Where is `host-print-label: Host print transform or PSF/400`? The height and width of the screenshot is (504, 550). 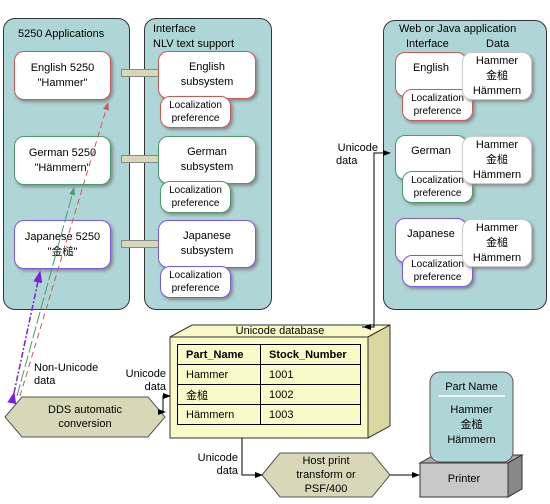
host-print-label: Host print transform or PSF/400 is located at coordinates (326, 475).